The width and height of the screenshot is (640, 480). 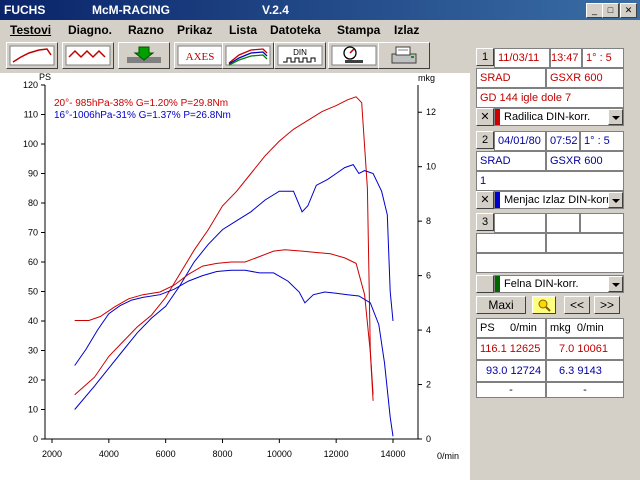 I want to click on minimize-icon: _, so click(x=594, y=10).